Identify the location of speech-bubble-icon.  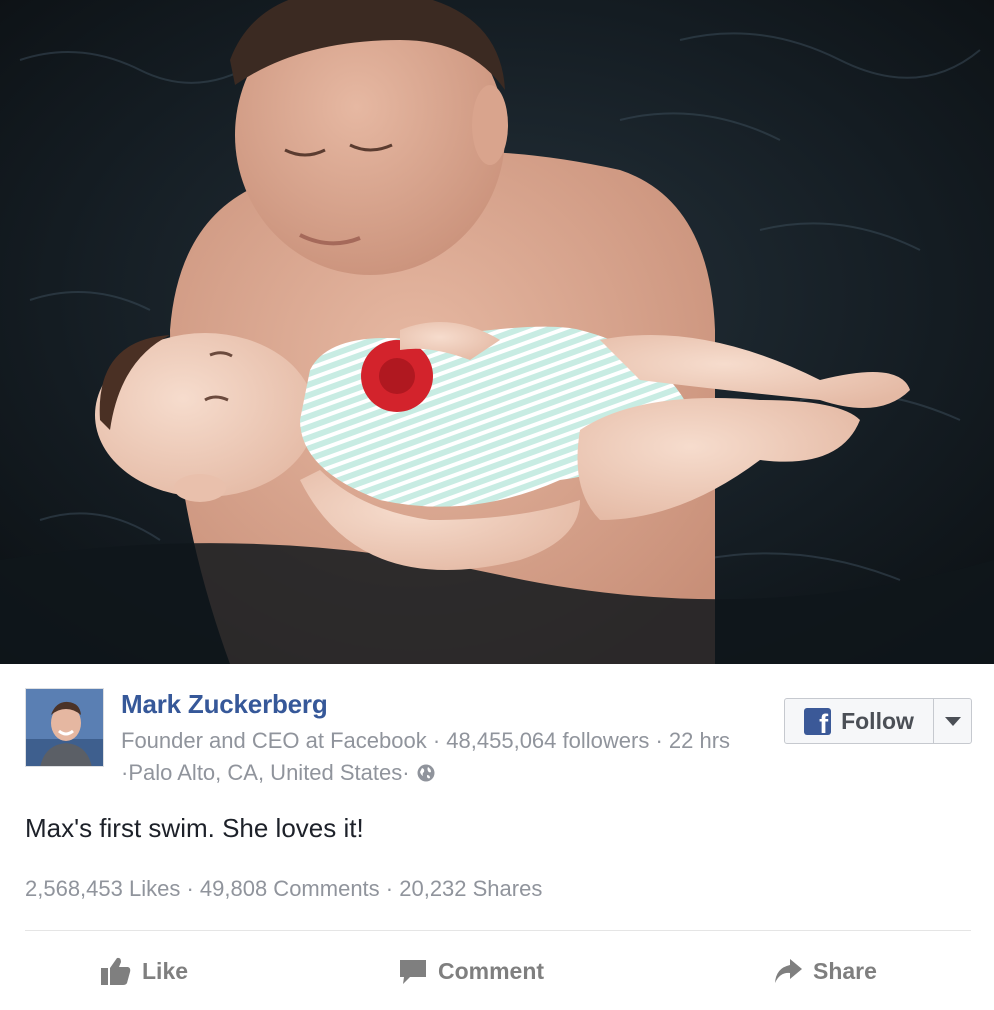
(413, 972).